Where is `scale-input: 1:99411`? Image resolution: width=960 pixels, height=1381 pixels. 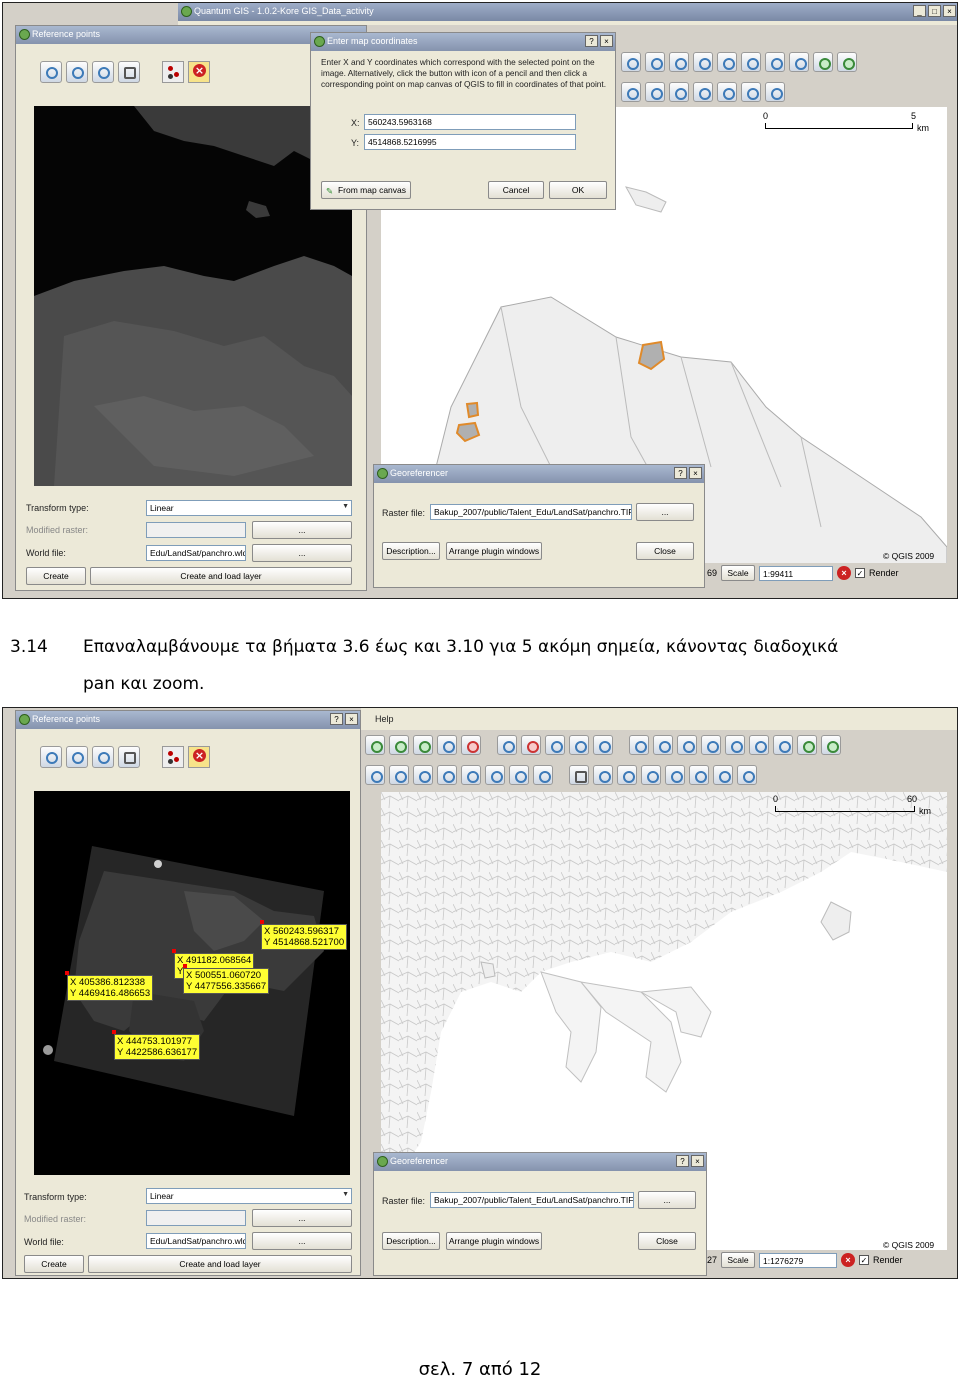 scale-input: 1:99411 is located at coordinates (796, 573).